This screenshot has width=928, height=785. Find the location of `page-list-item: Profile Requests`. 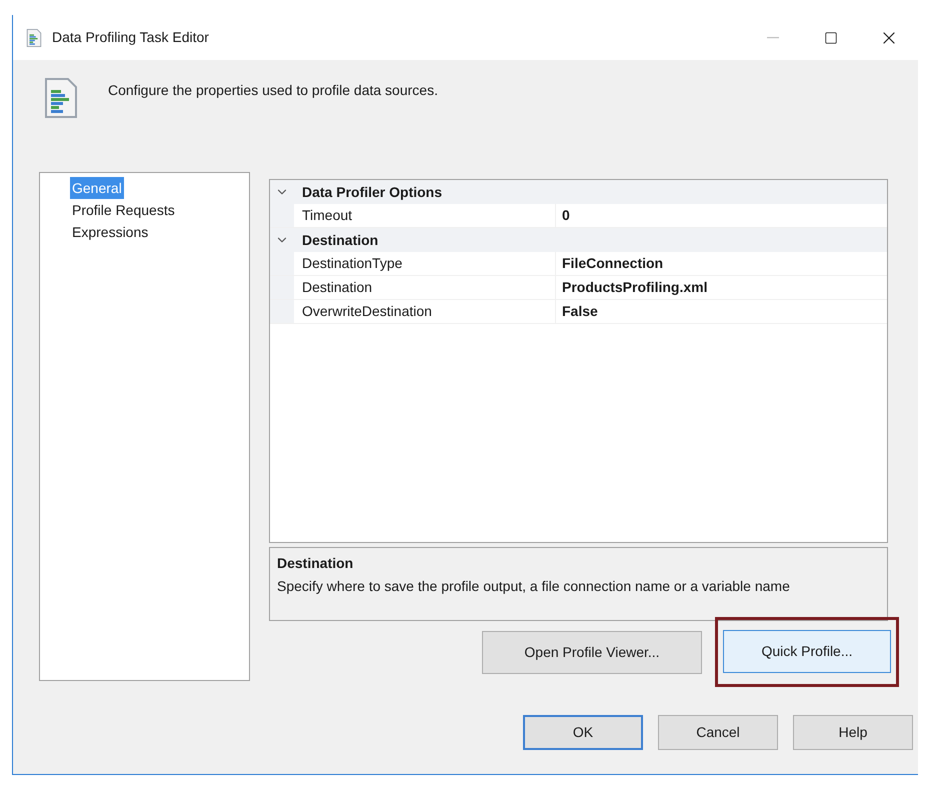

page-list-item: Profile Requests is located at coordinates (123, 210).